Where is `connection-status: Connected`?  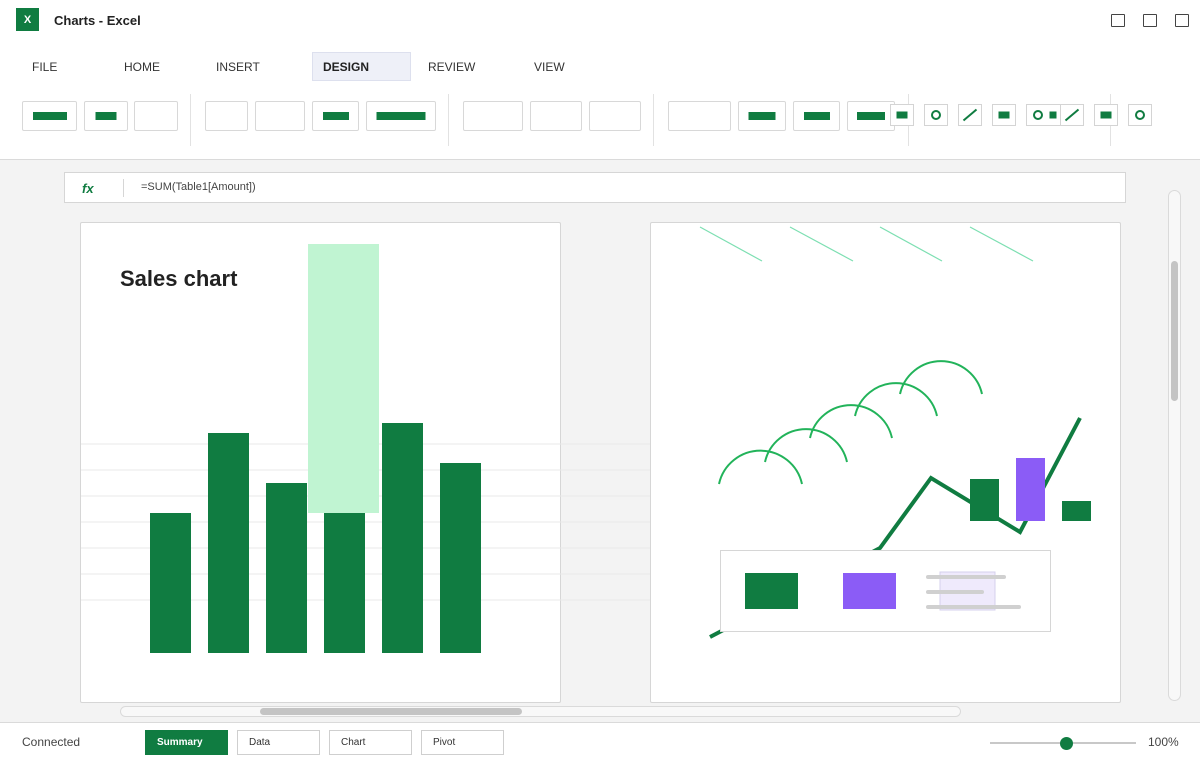 connection-status: Connected is located at coordinates (51, 742).